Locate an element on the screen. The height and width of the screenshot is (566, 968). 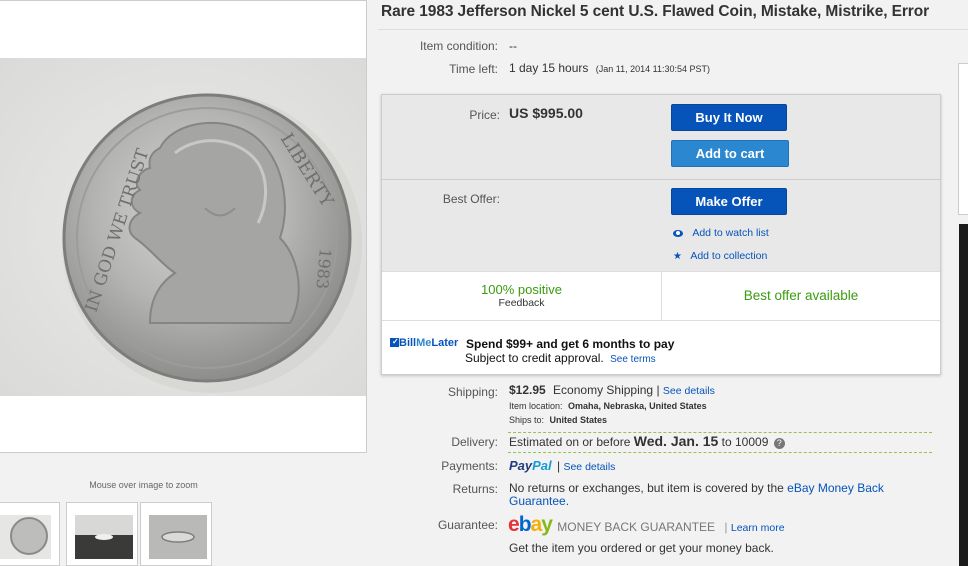
payments-label: Payments: is located at coordinates (469, 466).